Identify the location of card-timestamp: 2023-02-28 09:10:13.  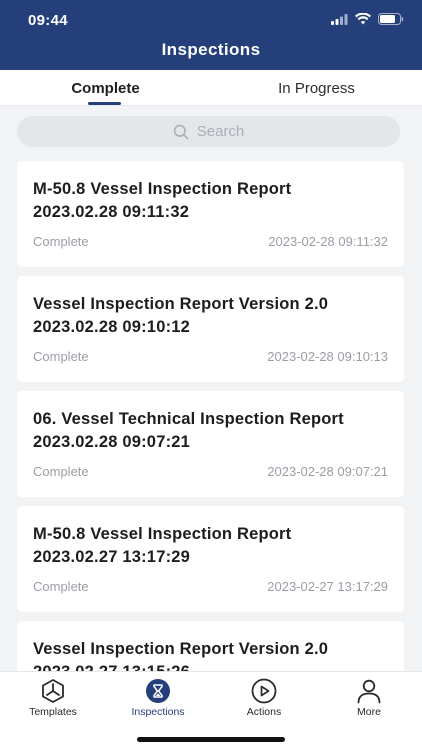
(327, 356).